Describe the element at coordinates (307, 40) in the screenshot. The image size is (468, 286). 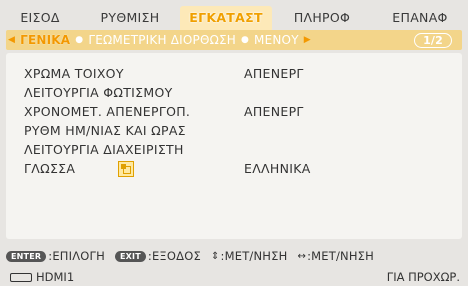
I see `right-arrow-icon: ▶` at that location.